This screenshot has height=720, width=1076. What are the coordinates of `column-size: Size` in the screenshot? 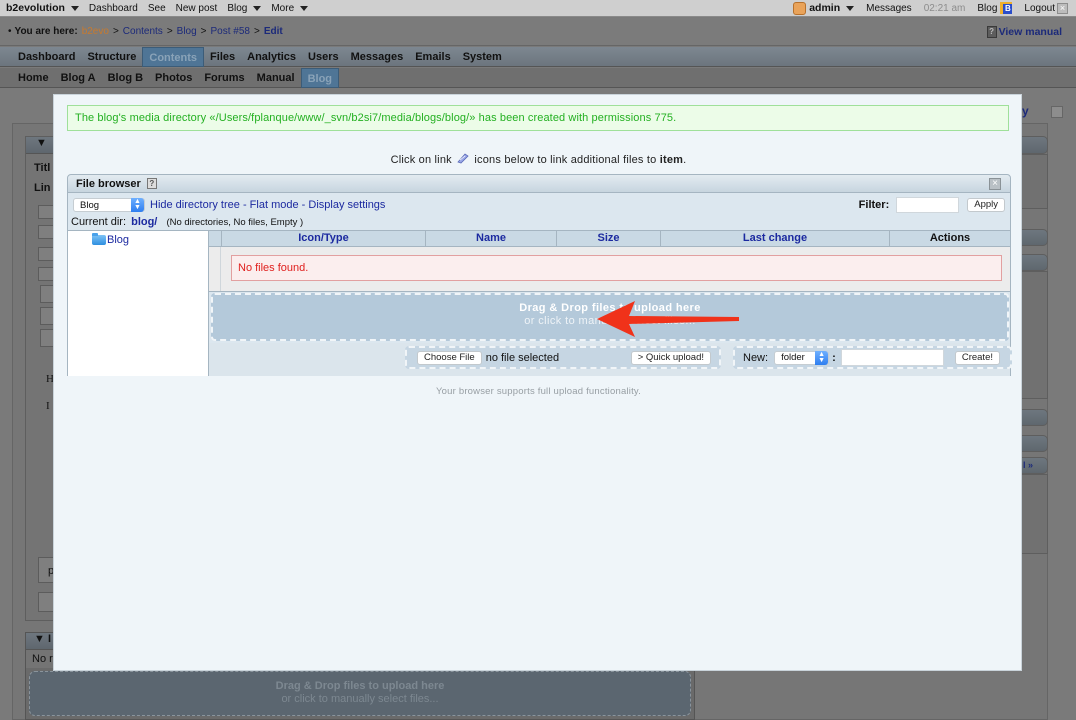 It's located at (608, 238).